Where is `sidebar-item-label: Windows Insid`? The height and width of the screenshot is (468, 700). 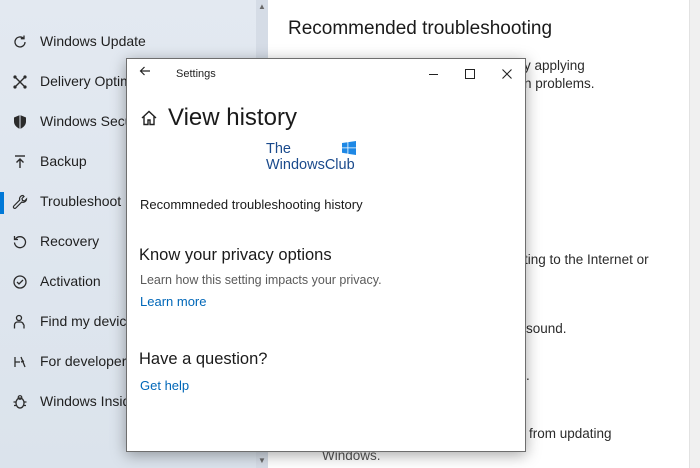
sidebar-item-label: Windows Insid is located at coordinates (85, 401).